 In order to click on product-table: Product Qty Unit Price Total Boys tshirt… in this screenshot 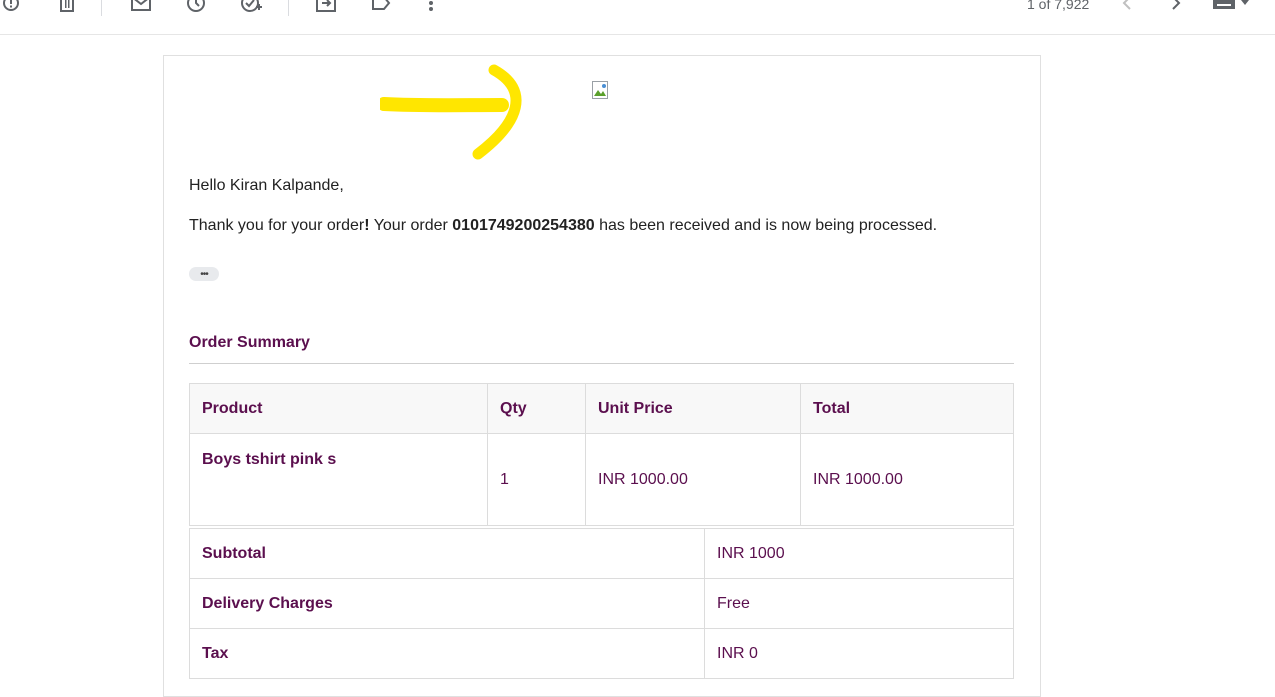, I will do `click(601, 454)`.